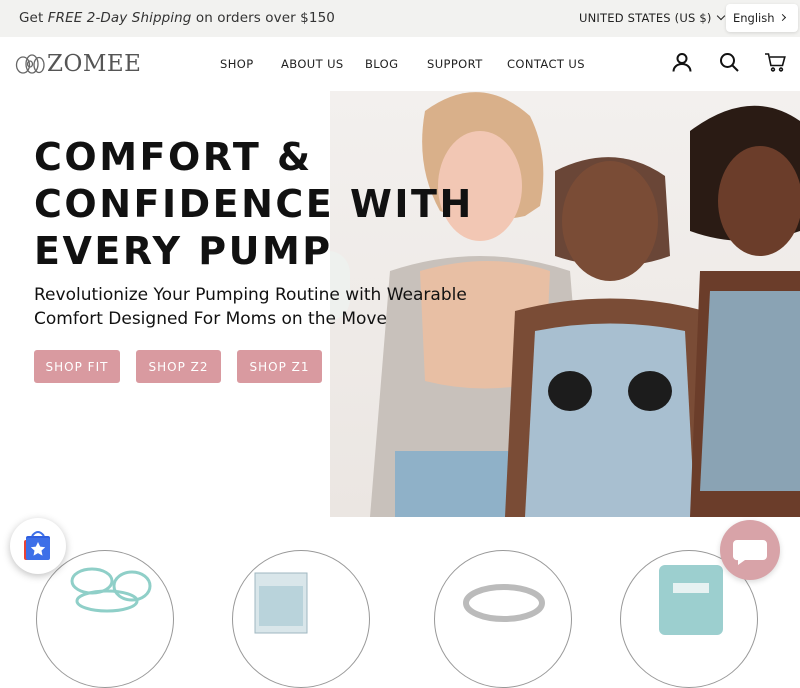 Image resolution: width=800 pixels, height=688 pixels. What do you see at coordinates (312, 64) in the screenshot?
I see `nav-about-us: ABOUT US` at bounding box center [312, 64].